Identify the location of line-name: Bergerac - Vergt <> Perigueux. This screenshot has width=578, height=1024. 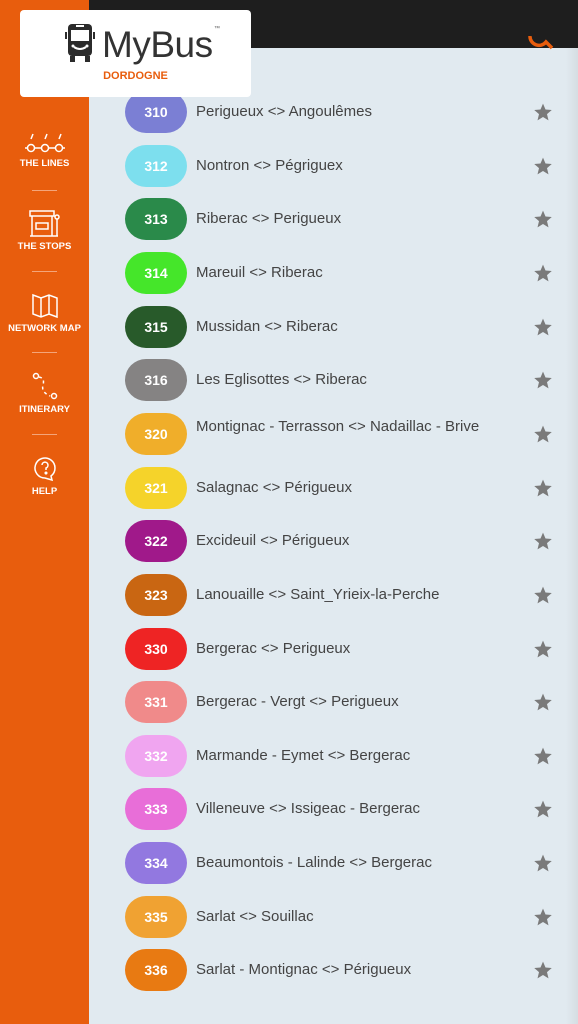
(297, 702).